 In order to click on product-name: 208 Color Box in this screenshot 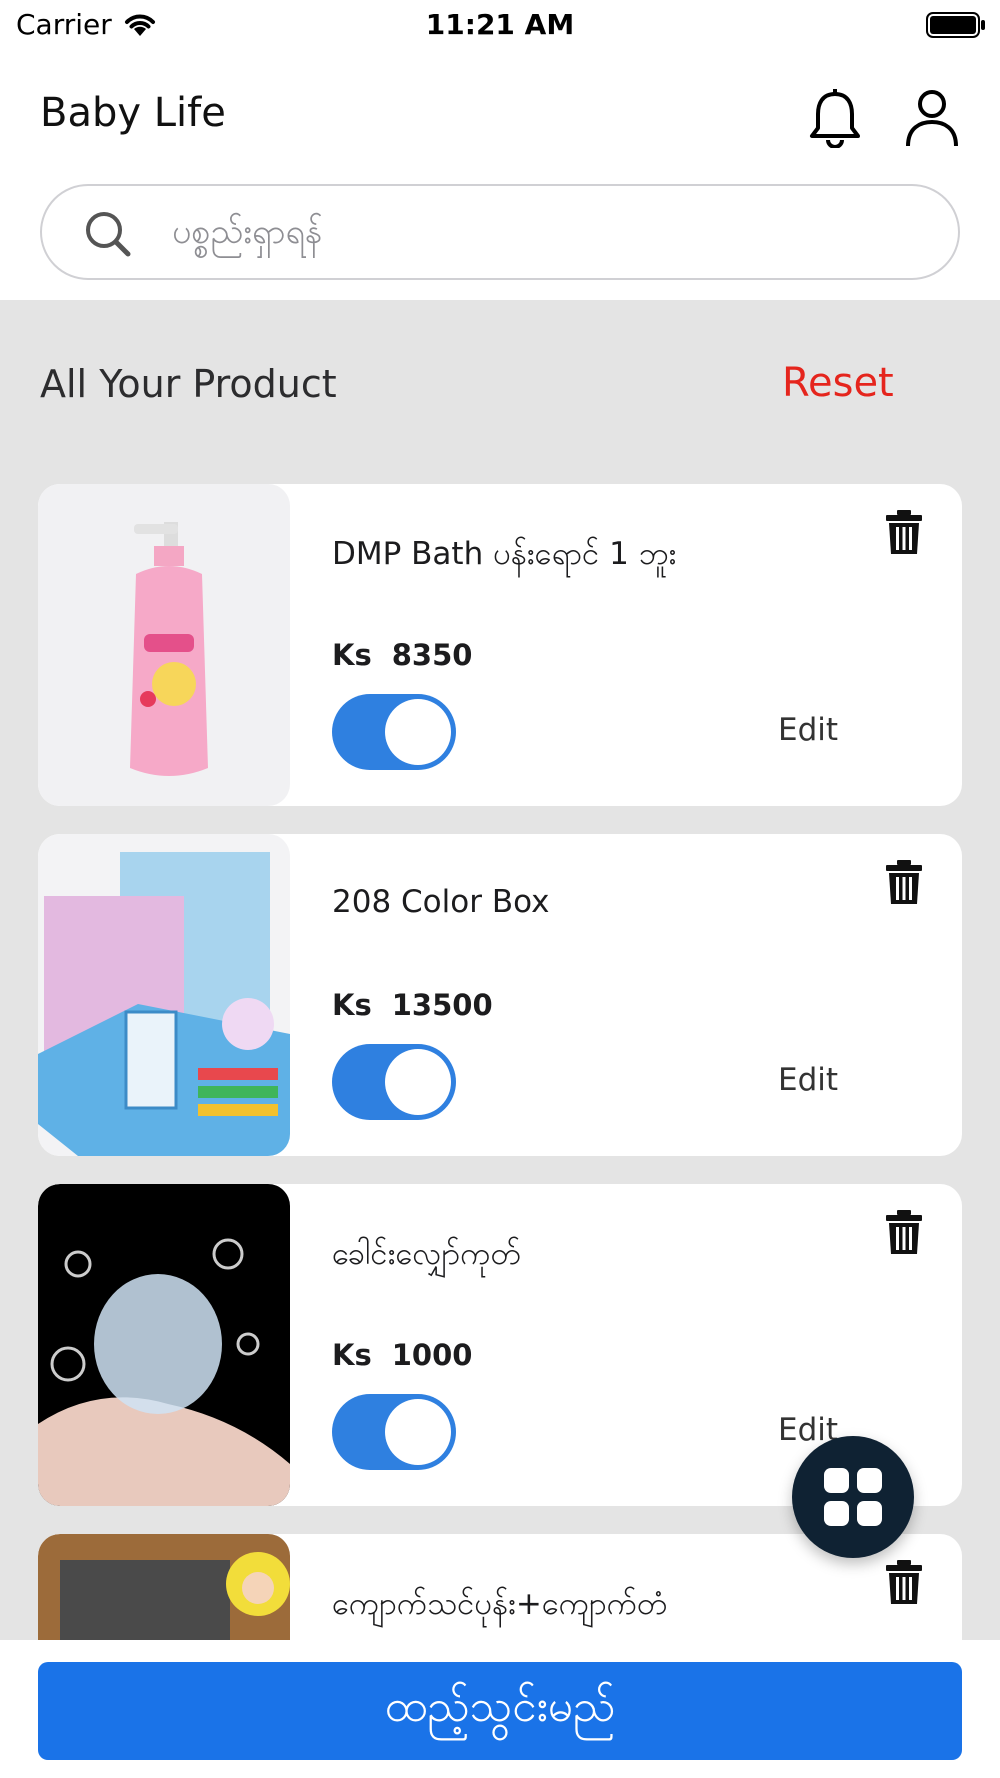, I will do `click(441, 902)`.